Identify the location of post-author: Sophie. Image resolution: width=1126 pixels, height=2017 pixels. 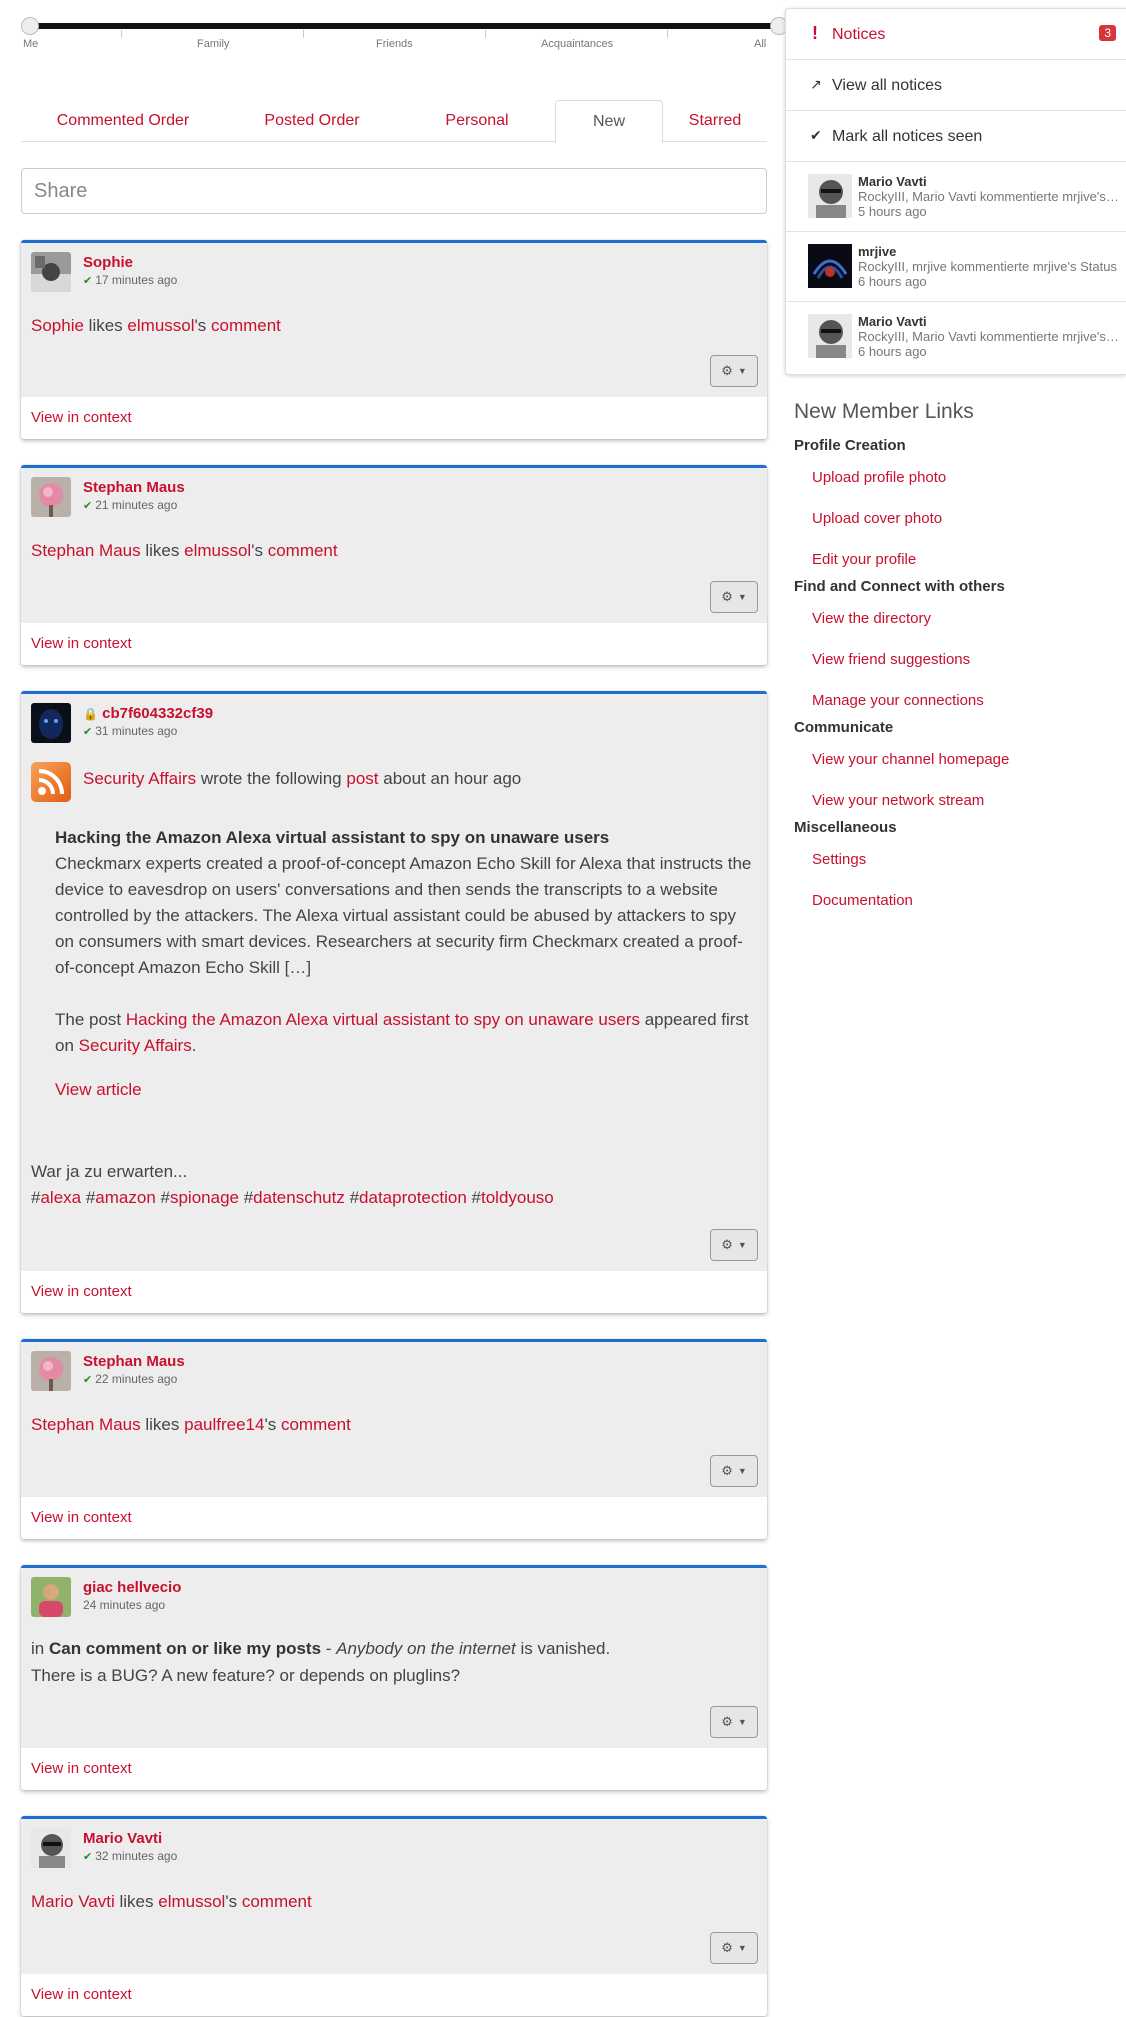
(108, 262).